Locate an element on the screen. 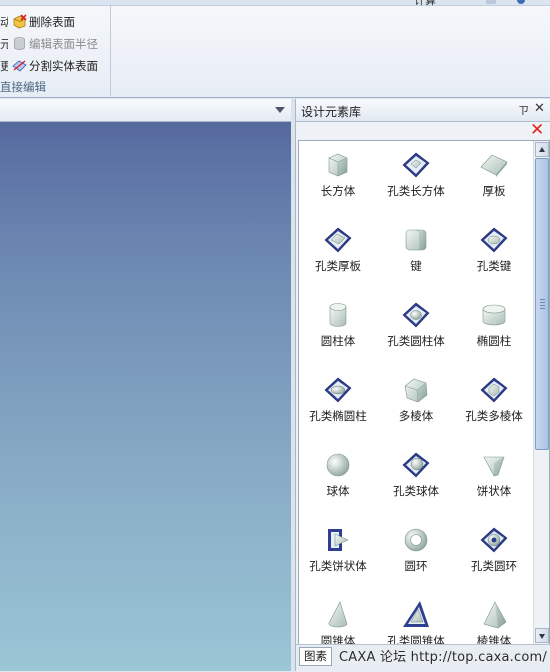 This screenshot has height=672, width=550. elliptic-cylinder-icon is located at coordinates (494, 315).